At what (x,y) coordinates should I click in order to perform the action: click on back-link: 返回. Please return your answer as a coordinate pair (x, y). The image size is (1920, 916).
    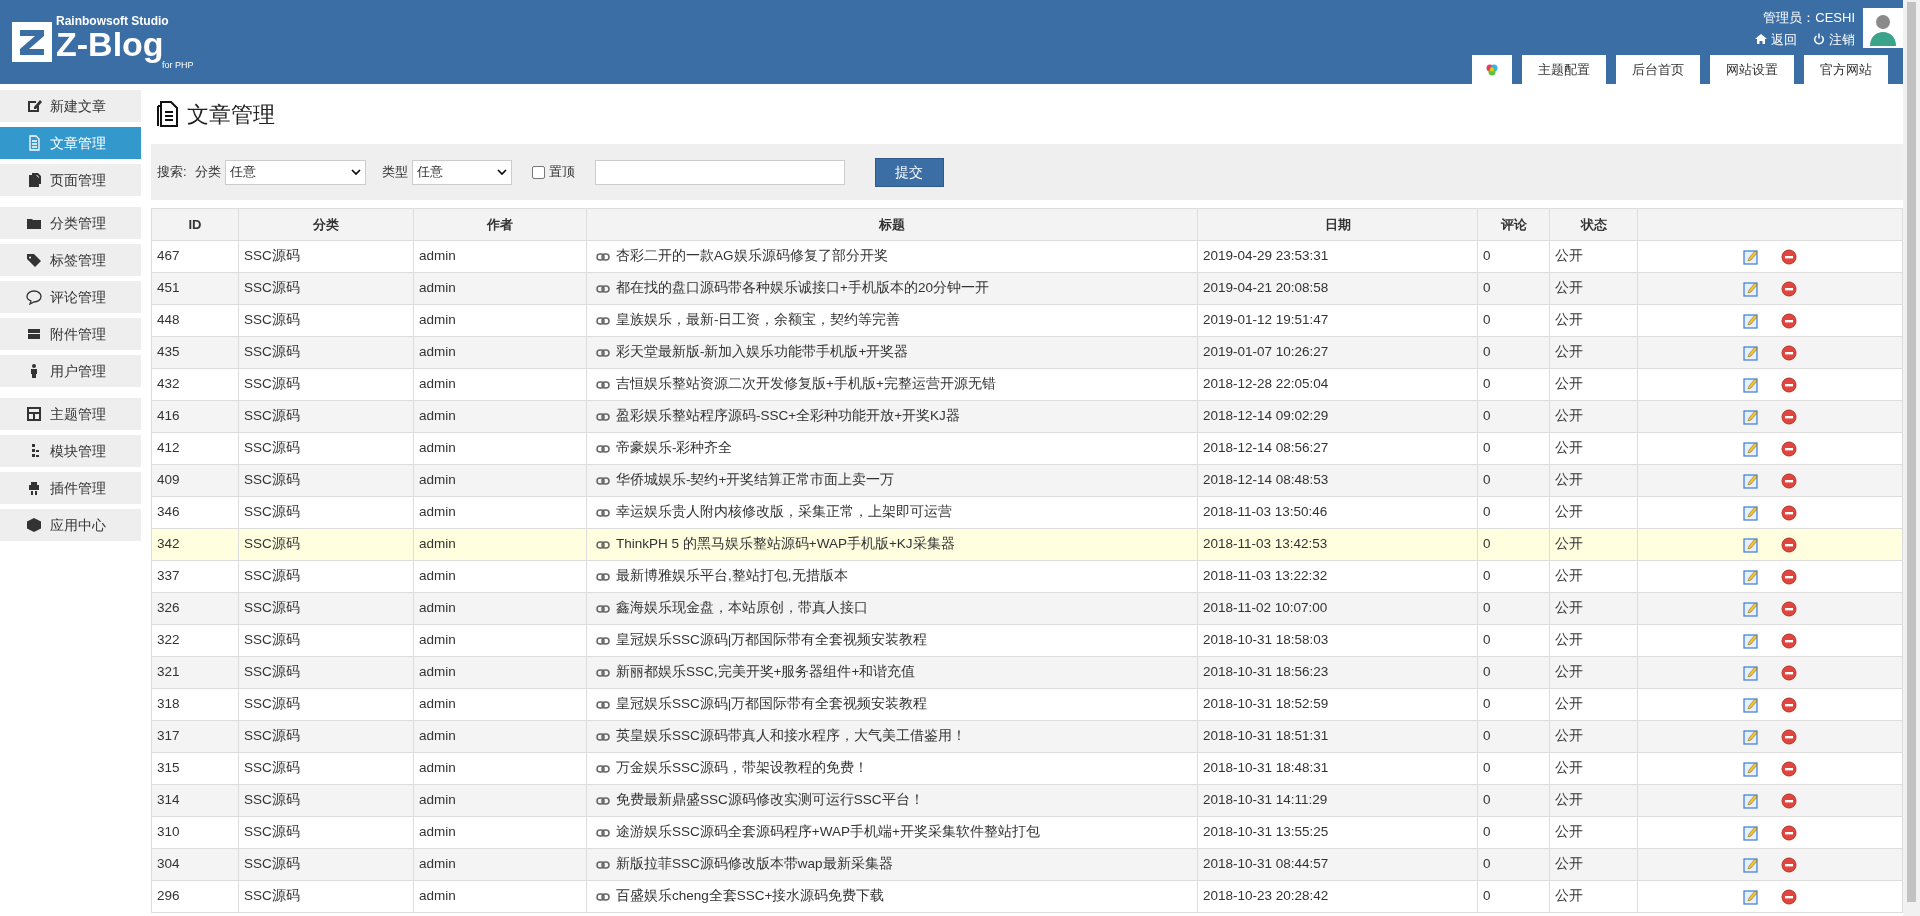
    Looking at the image, I should click on (1776, 39).